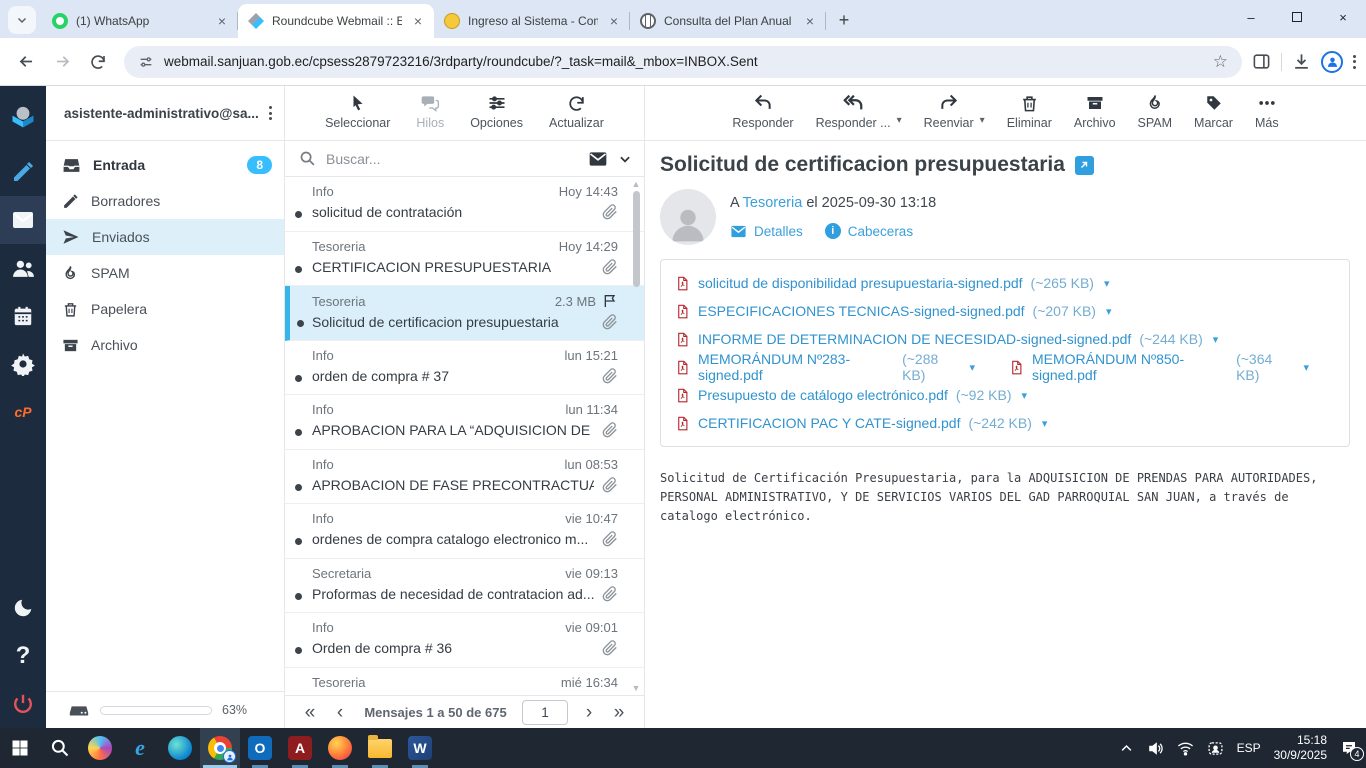 The image size is (1366, 768). I want to click on taskbar-search-button, so click(60, 748).